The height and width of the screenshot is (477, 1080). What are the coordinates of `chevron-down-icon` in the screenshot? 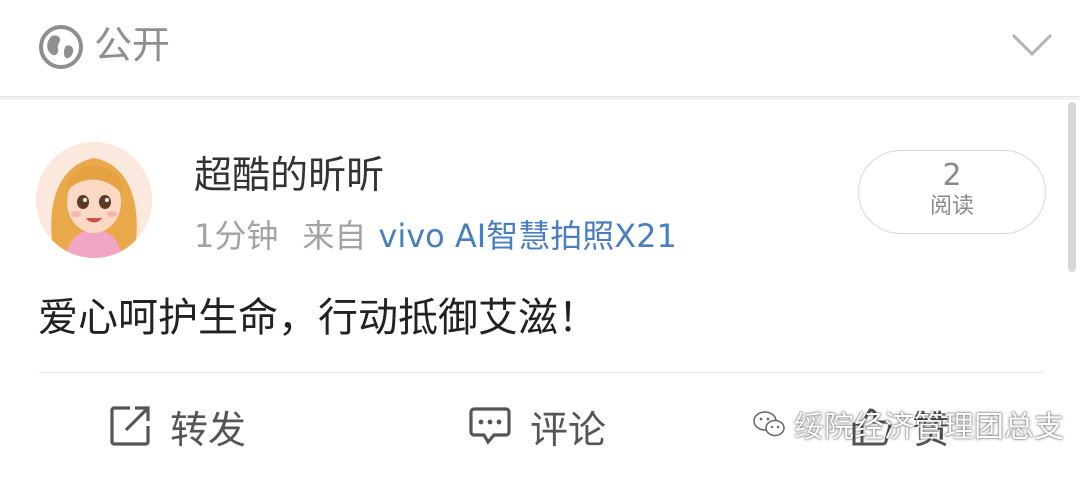 It's located at (1032, 45).